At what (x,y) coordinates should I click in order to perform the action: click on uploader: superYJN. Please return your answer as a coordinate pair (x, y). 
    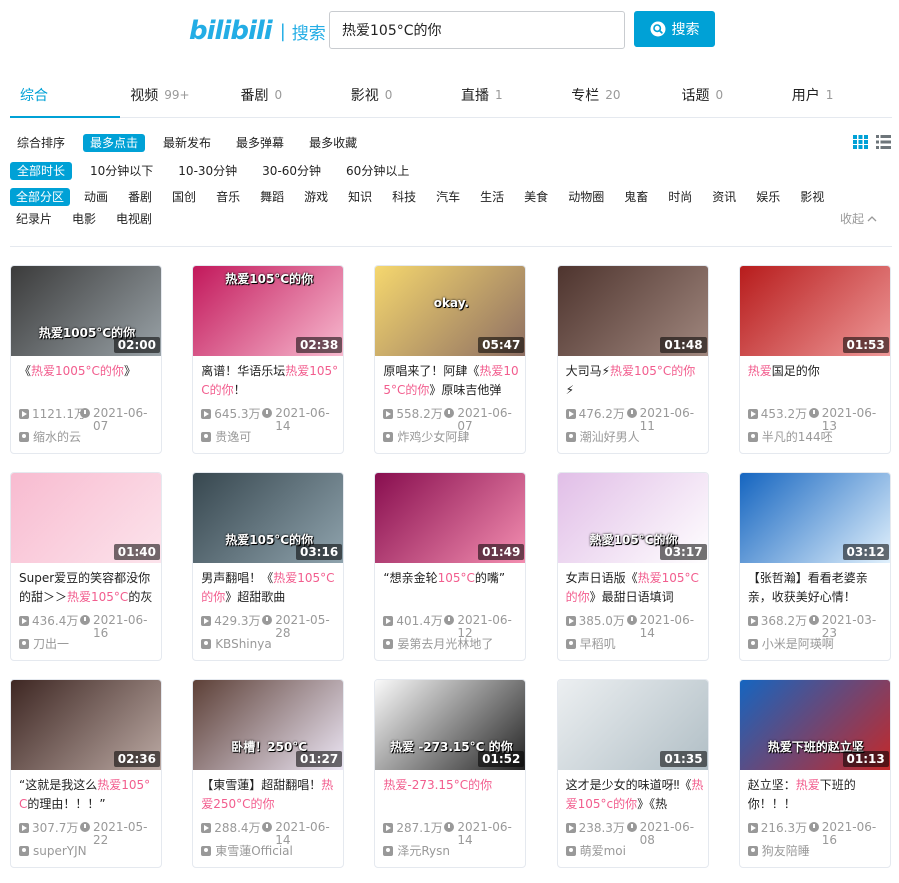
    Looking at the image, I should click on (53, 851).